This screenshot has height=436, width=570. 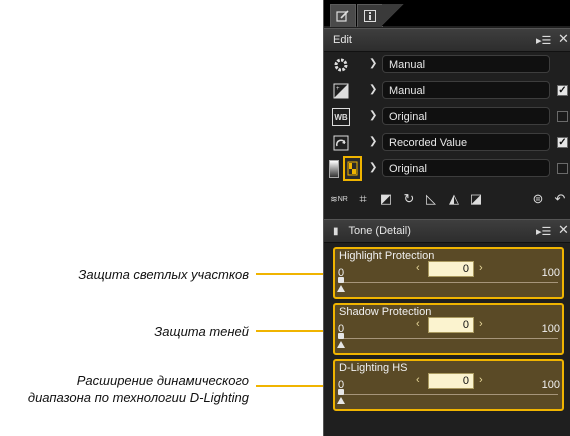 What do you see at coordinates (451, 381) in the screenshot?
I see `d-lighting-hs-input: 0` at bounding box center [451, 381].